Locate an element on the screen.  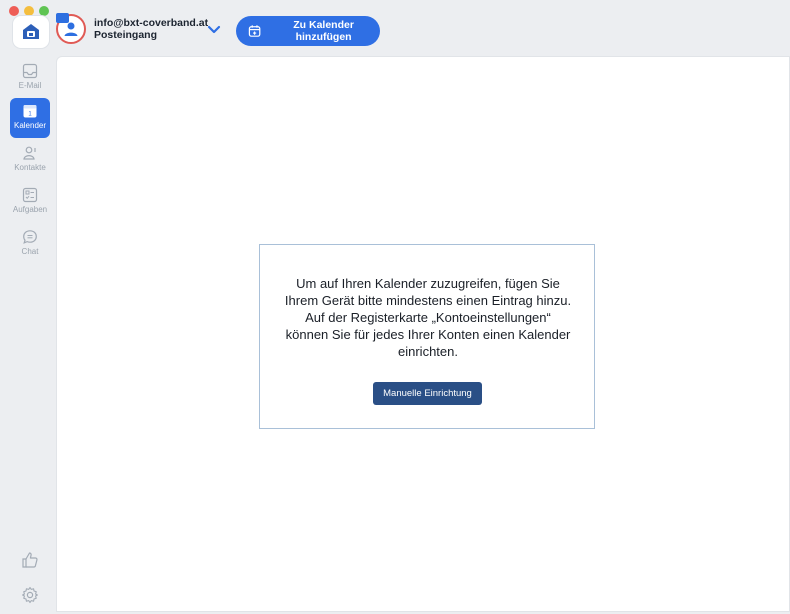
tasks-icon is located at coordinates (30, 195).